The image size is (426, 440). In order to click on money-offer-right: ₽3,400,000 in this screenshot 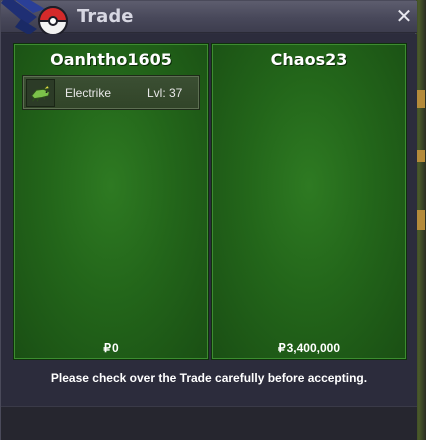, I will do `click(309, 348)`.